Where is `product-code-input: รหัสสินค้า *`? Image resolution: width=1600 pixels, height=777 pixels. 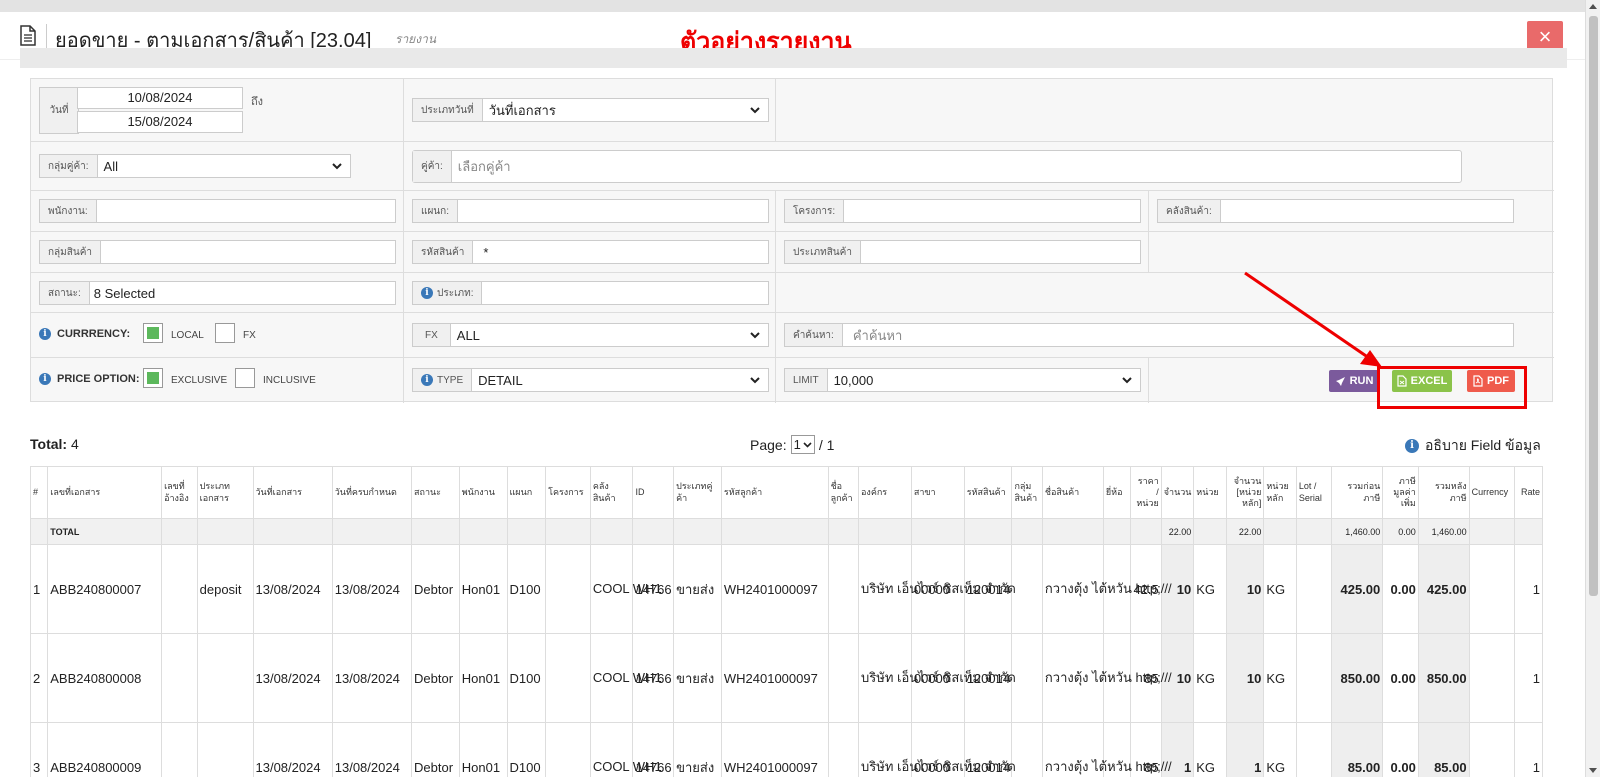 product-code-input: รหัสสินค้า * is located at coordinates (590, 252).